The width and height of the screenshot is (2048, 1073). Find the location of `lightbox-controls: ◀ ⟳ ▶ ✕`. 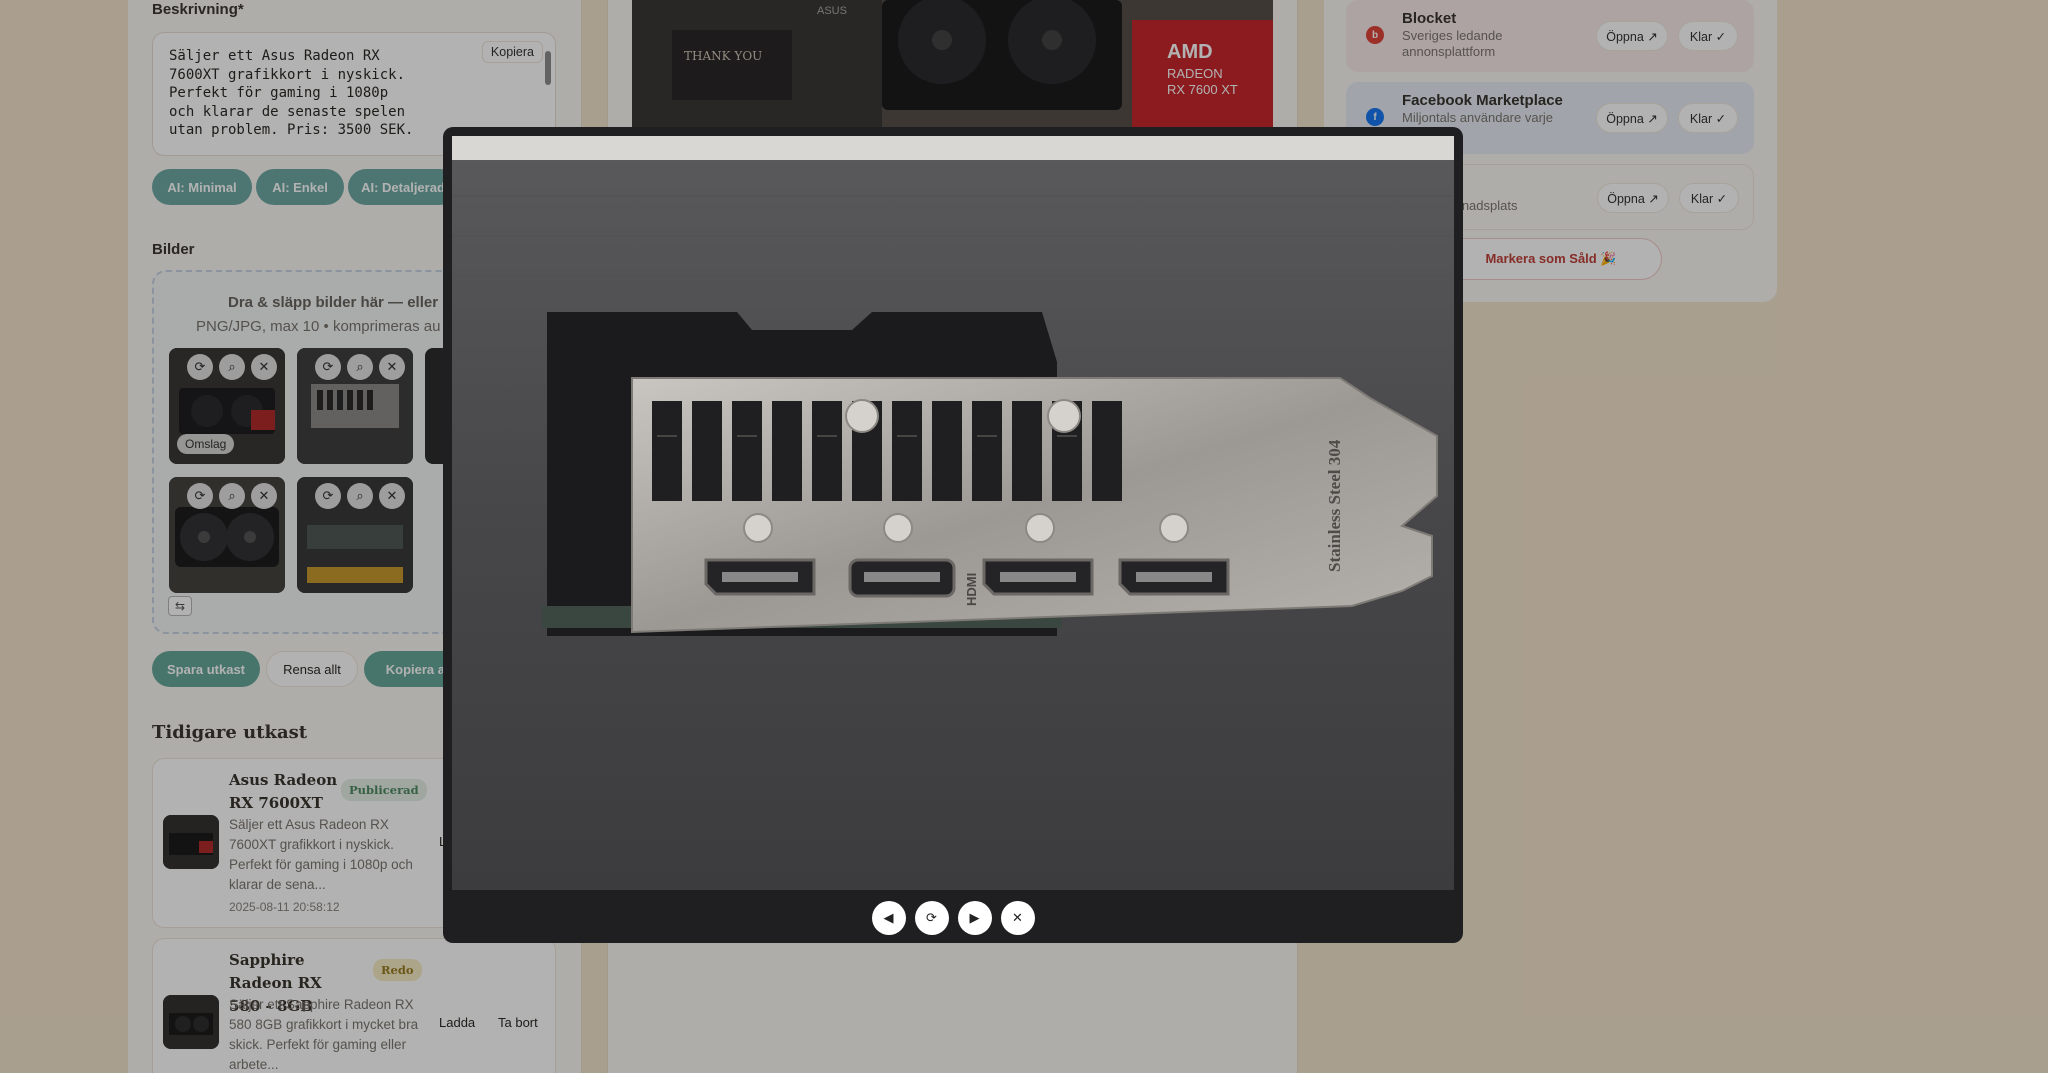

lightbox-controls: ◀ ⟳ ▶ ✕ is located at coordinates (953, 918).